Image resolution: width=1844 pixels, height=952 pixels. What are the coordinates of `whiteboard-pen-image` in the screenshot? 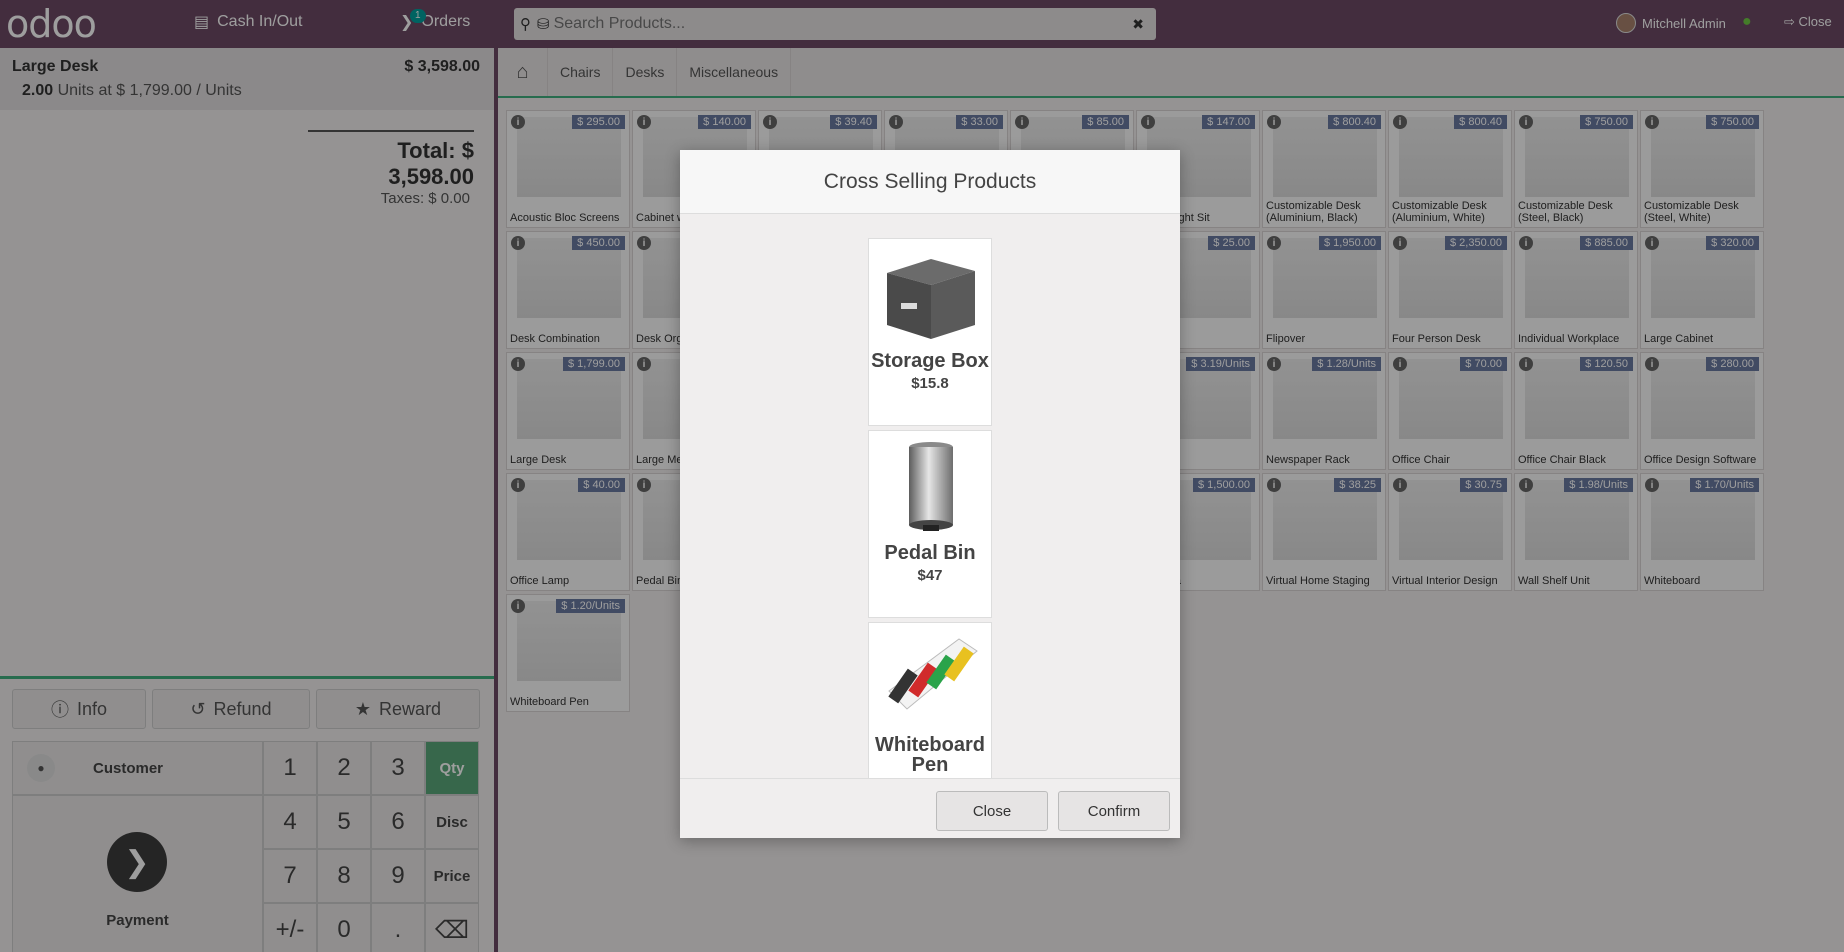 It's located at (933, 674).